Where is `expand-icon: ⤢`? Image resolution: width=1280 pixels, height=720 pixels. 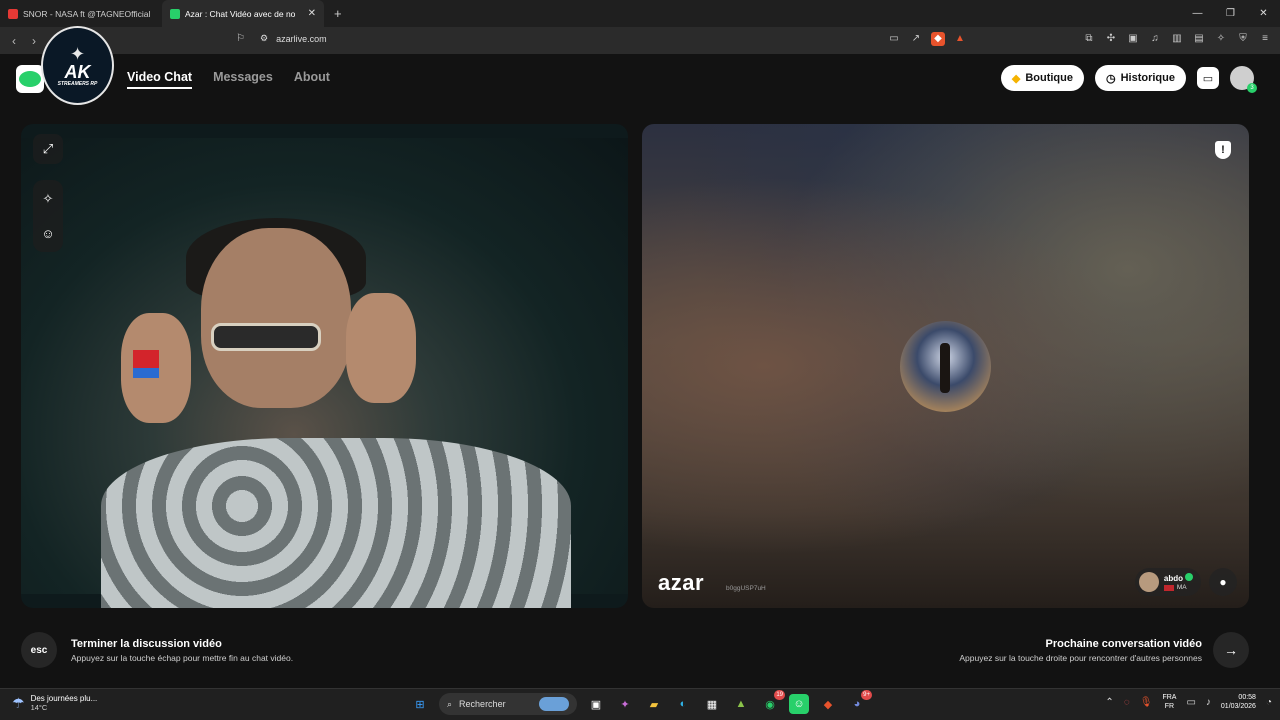 expand-icon: ⤢ is located at coordinates (48, 148).